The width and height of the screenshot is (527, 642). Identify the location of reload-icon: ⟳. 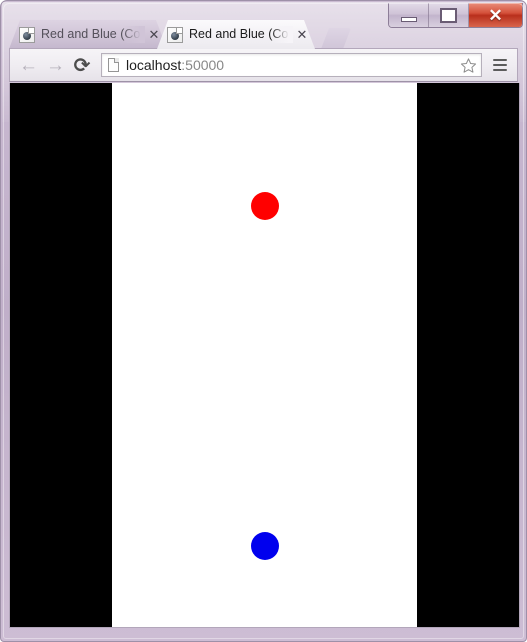
(82, 65).